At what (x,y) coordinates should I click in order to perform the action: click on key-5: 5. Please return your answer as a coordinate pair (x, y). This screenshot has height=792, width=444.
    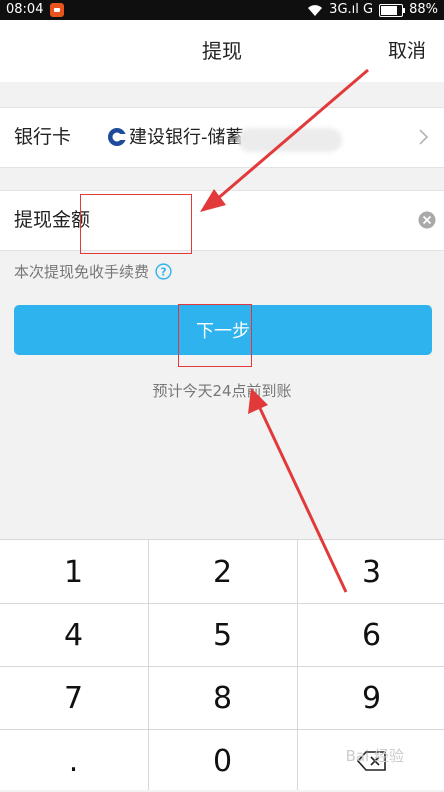
    Looking at the image, I should click on (222, 635).